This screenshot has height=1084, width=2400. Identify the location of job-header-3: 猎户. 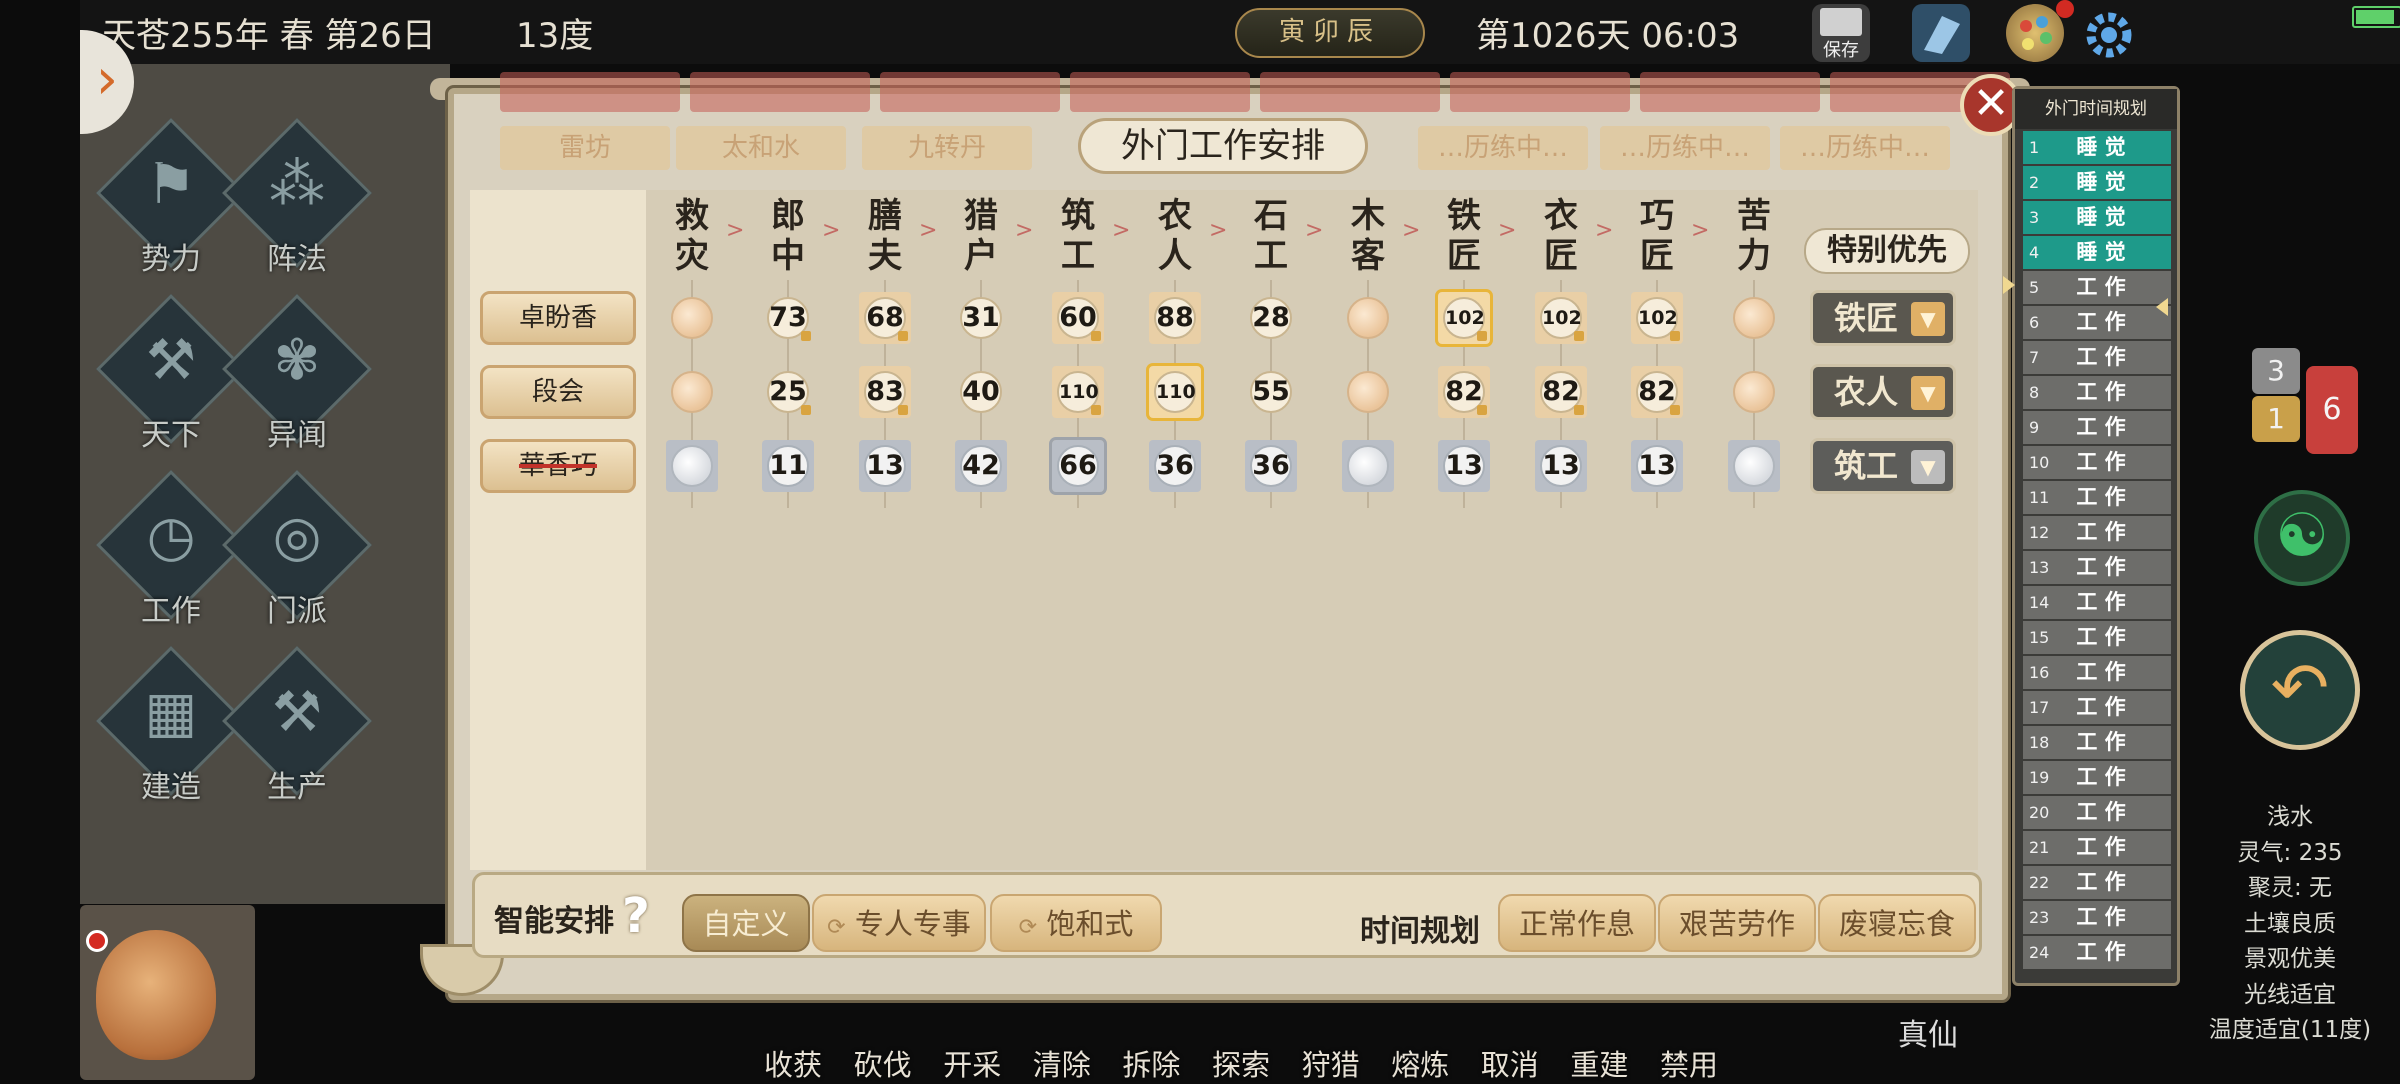
(981, 236).